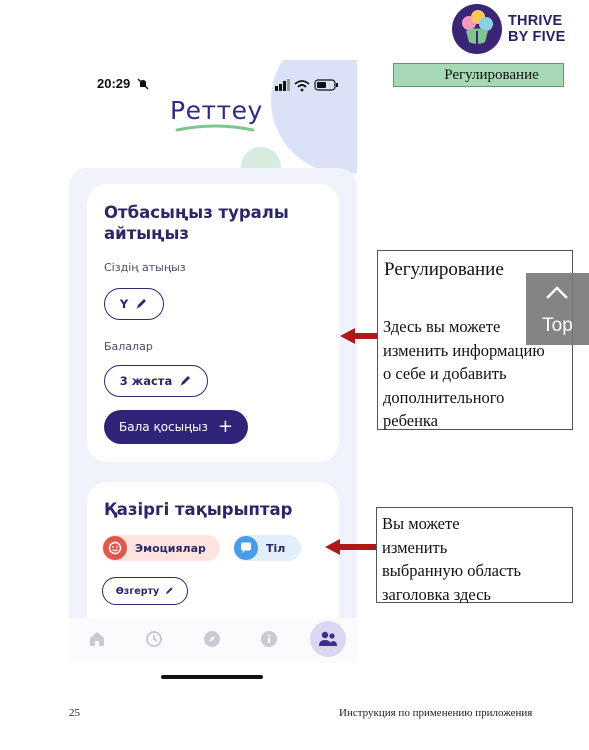 The height and width of the screenshot is (750, 589). I want to click on history-icon, so click(154, 639).